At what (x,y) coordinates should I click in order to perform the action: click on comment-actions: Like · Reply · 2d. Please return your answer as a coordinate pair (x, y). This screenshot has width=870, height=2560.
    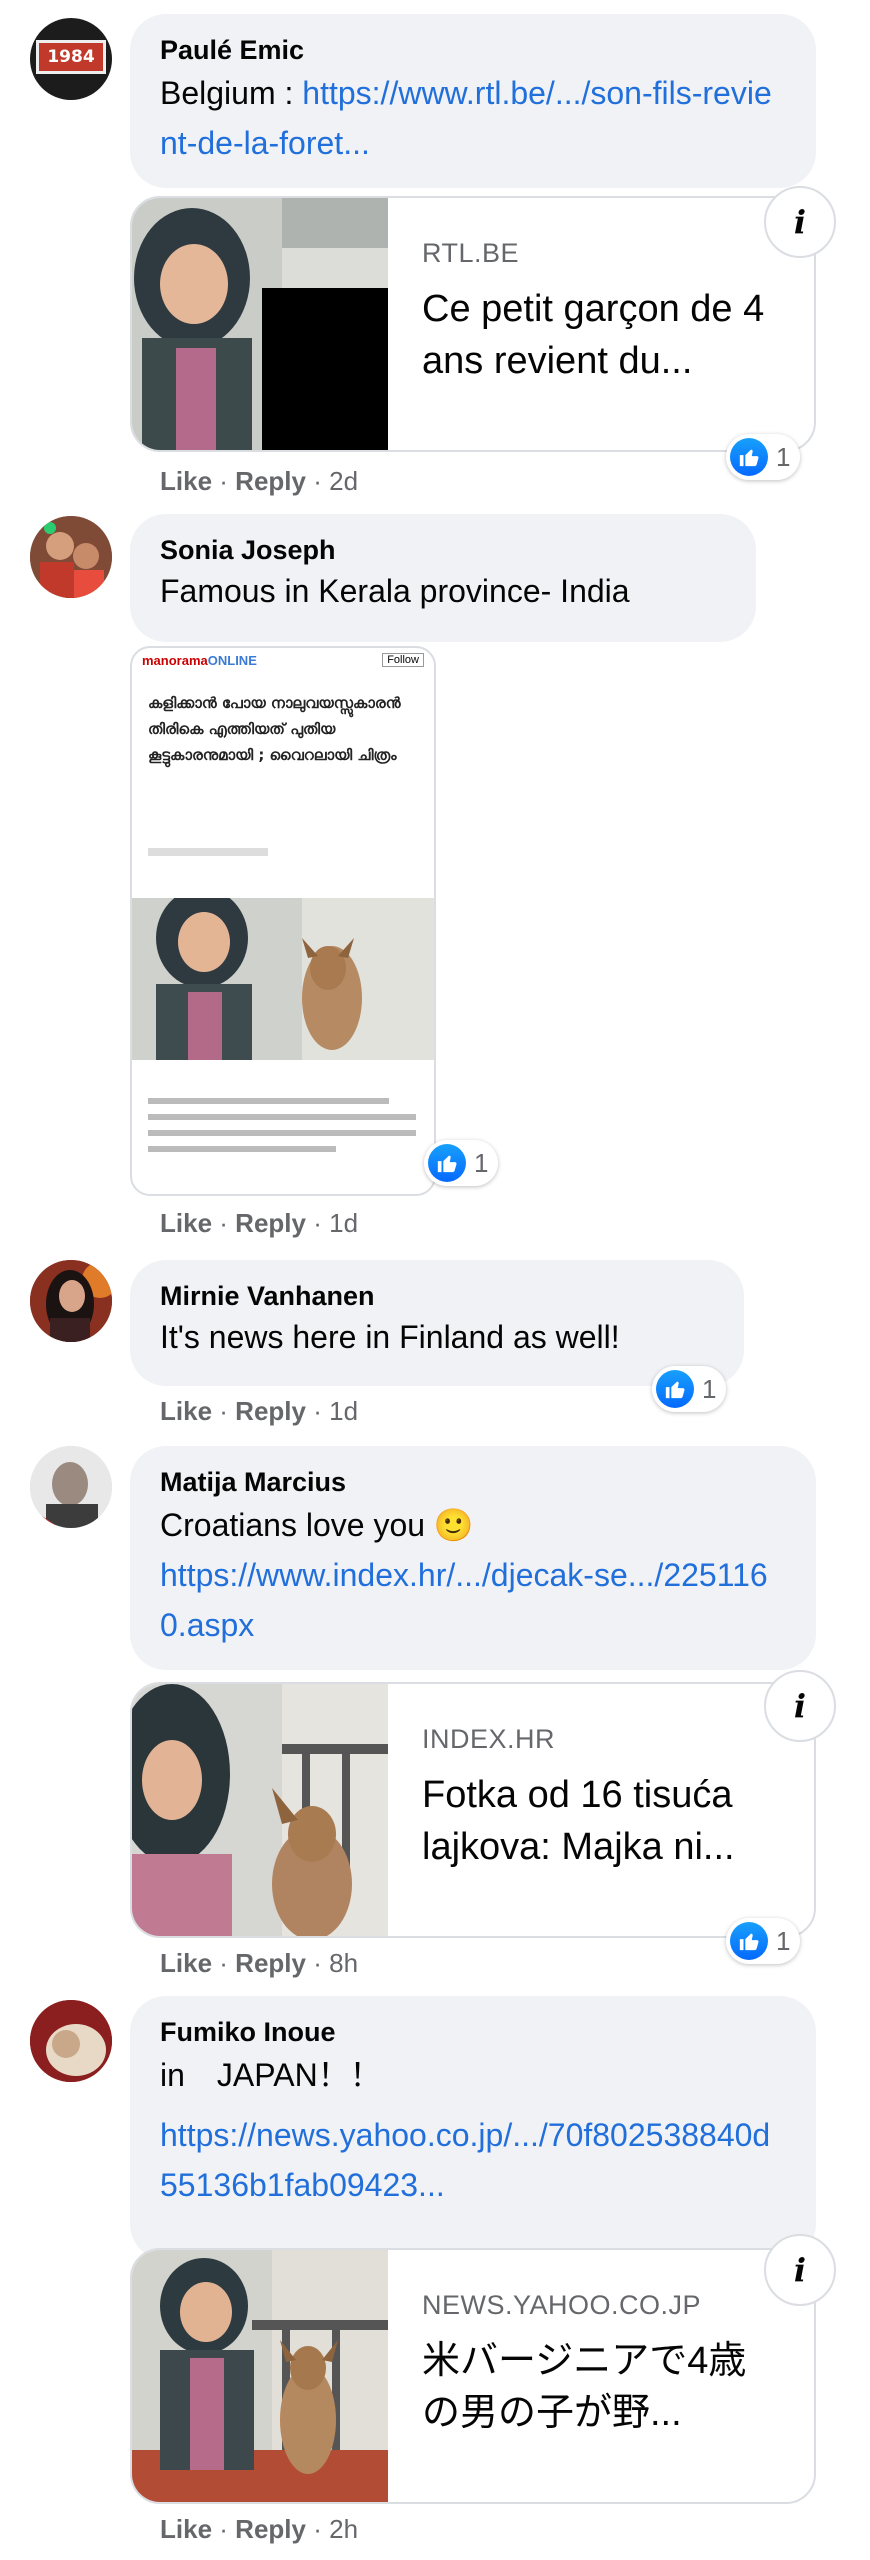
    Looking at the image, I should click on (259, 481).